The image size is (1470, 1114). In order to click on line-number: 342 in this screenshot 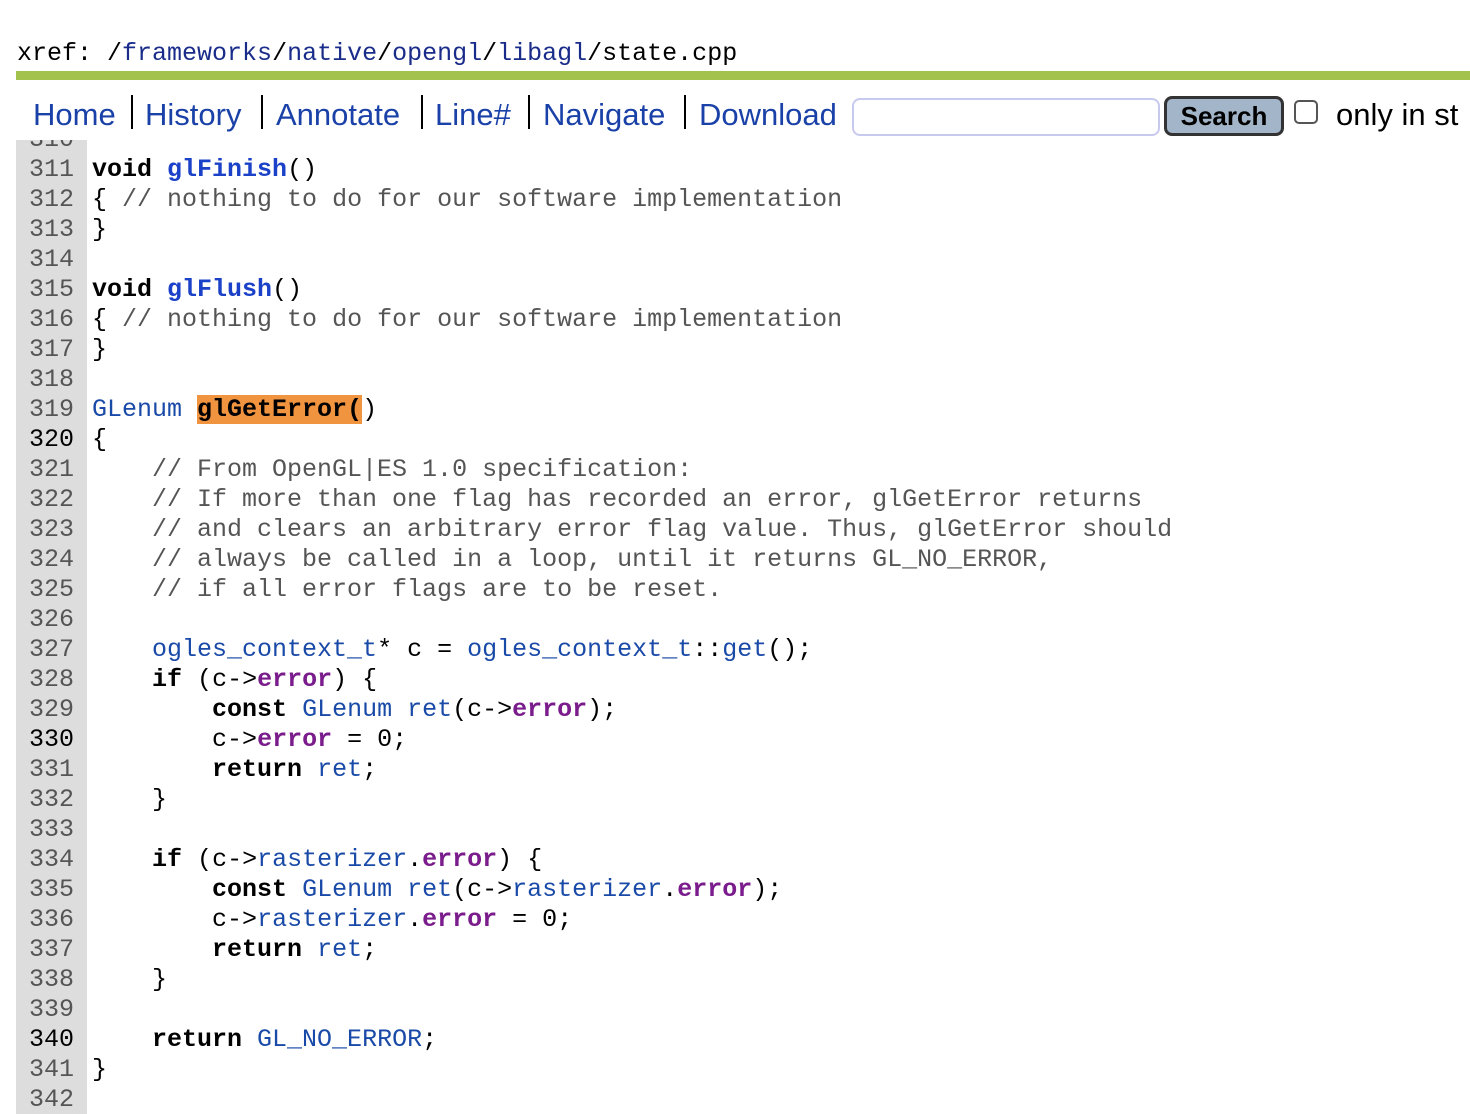, I will do `click(45, 1099)`.